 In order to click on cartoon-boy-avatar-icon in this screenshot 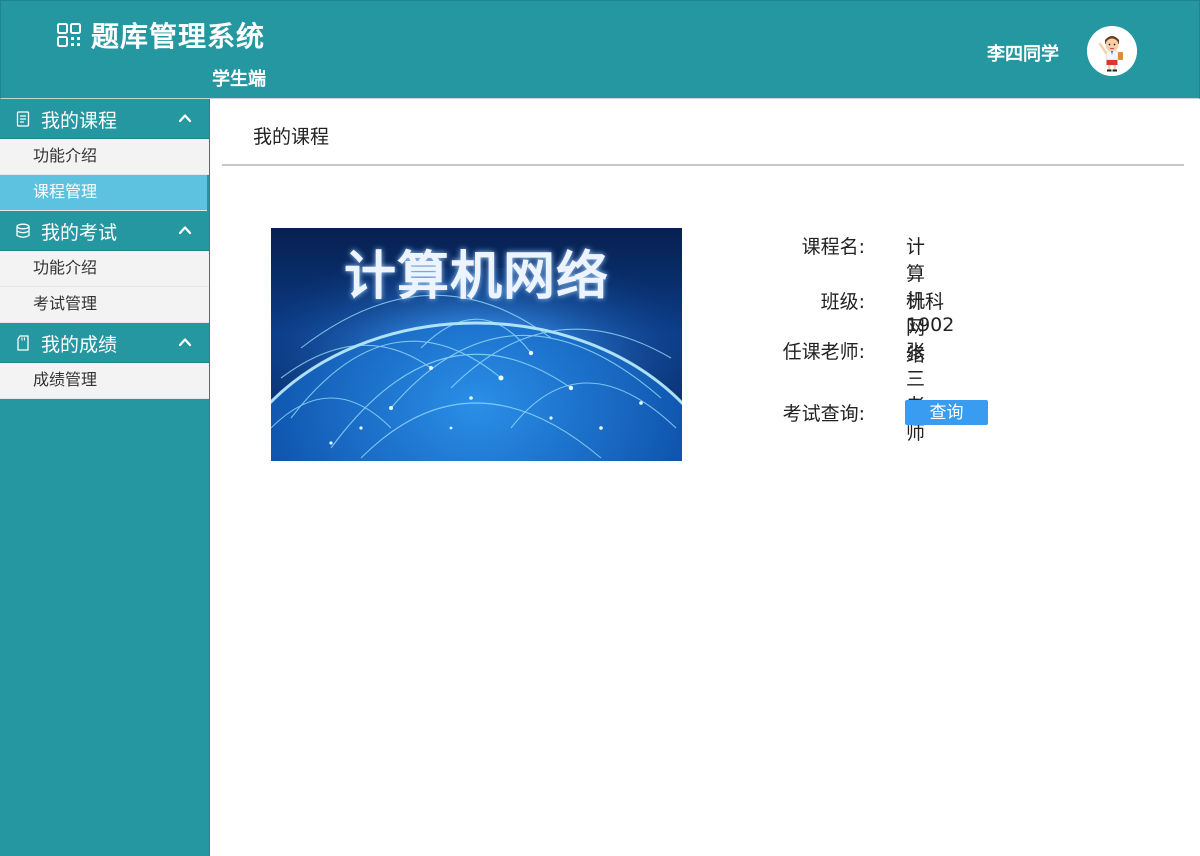, I will do `click(1112, 51)`.